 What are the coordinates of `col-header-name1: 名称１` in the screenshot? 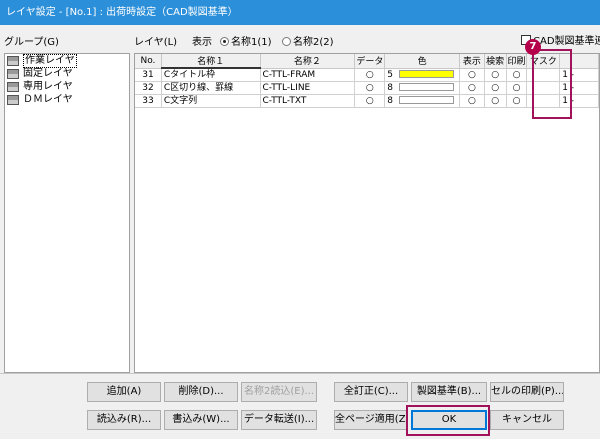 It's located at (211, 61).